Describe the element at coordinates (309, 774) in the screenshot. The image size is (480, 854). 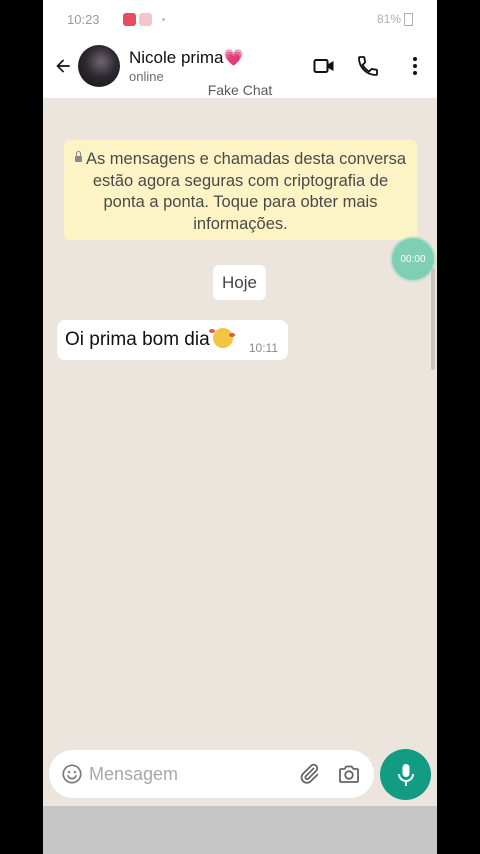
I see `attach-icon` at that location.